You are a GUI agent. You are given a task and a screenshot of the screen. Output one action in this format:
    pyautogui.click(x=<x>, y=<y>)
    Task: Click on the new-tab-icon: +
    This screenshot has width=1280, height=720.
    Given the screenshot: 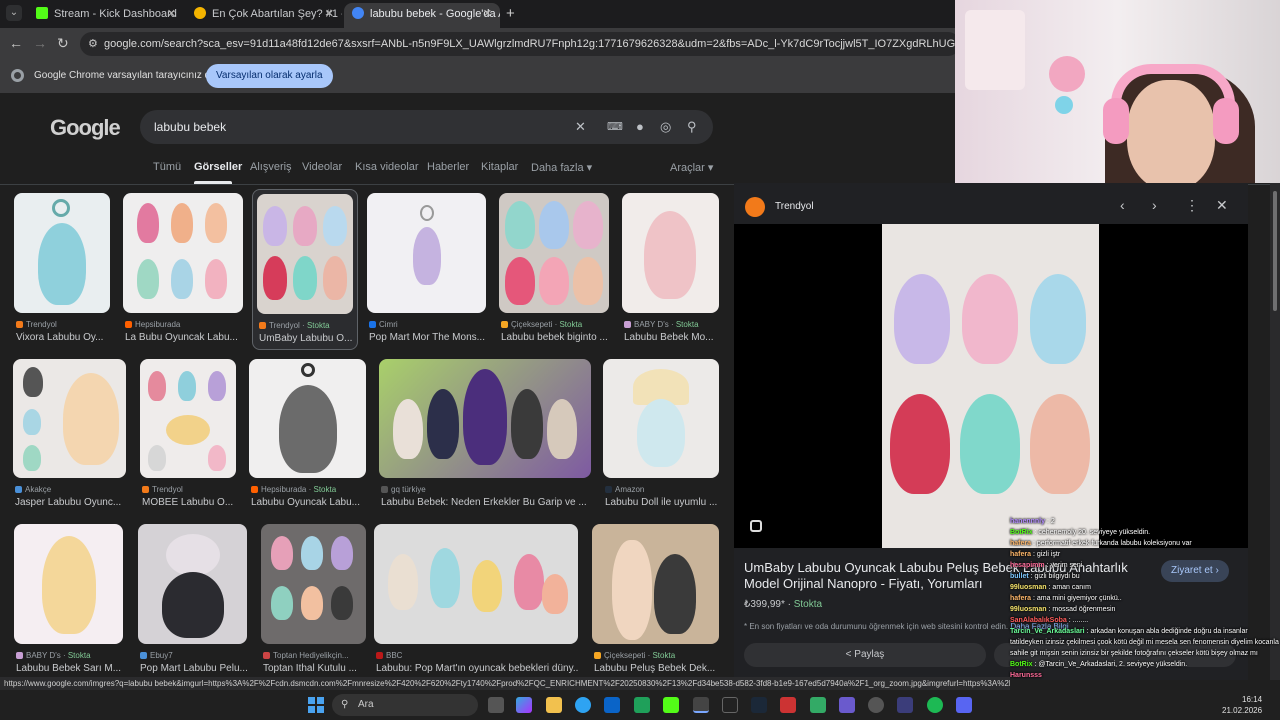 What is the action you would take?
    pyautogui.click(x=510, y=13)
    